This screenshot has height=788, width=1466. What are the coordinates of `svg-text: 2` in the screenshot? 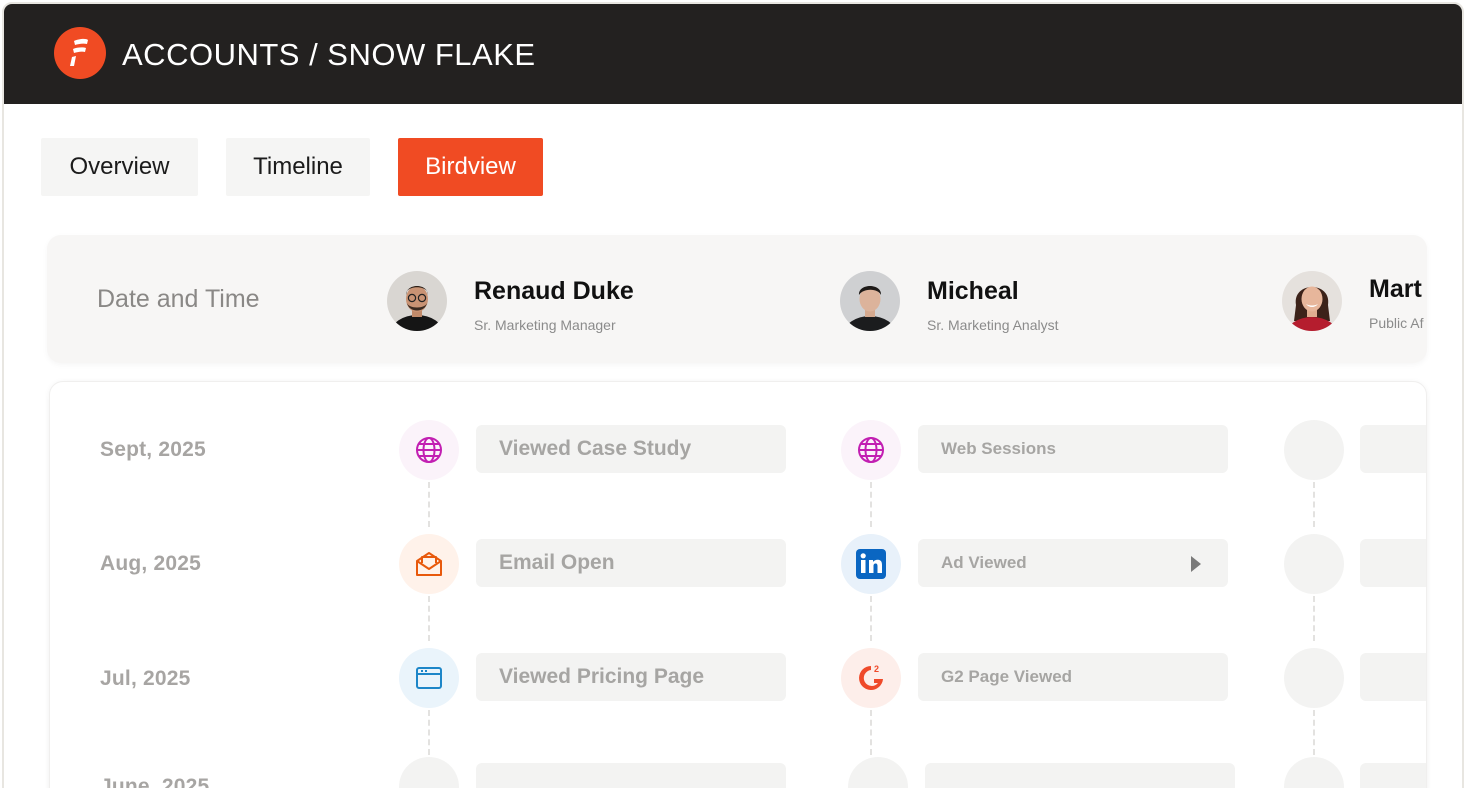 It's located at (876, 669).